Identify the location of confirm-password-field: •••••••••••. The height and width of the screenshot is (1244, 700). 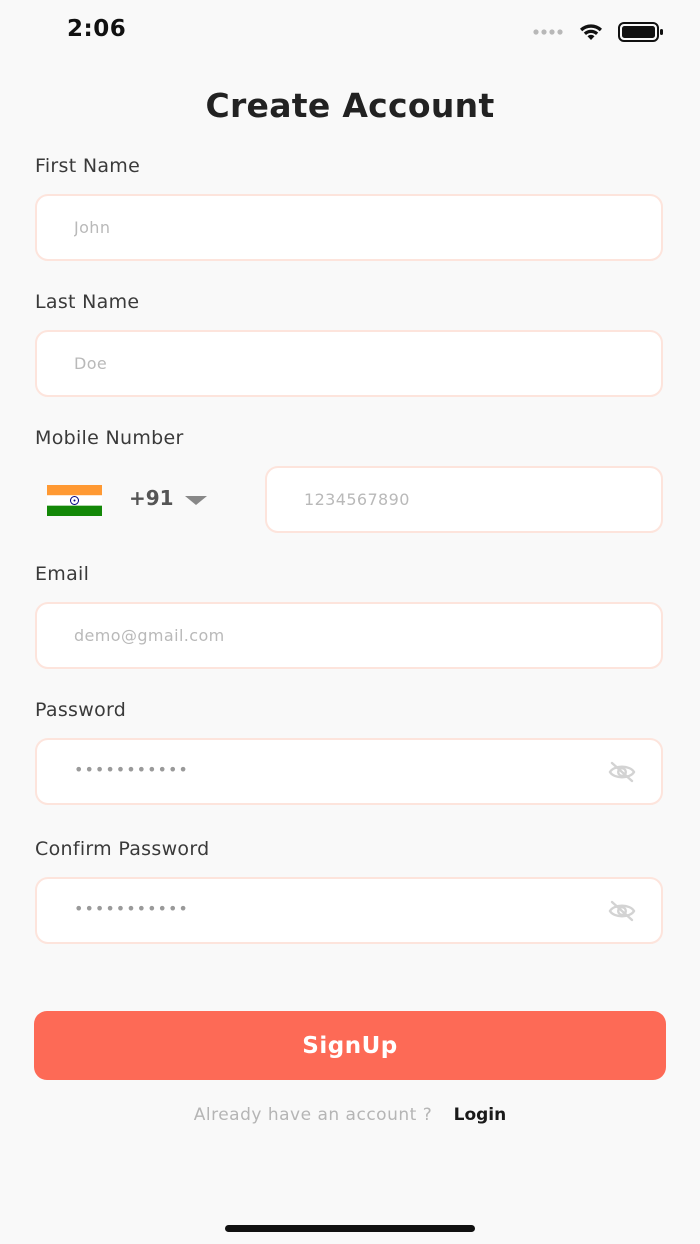
(349, 910).